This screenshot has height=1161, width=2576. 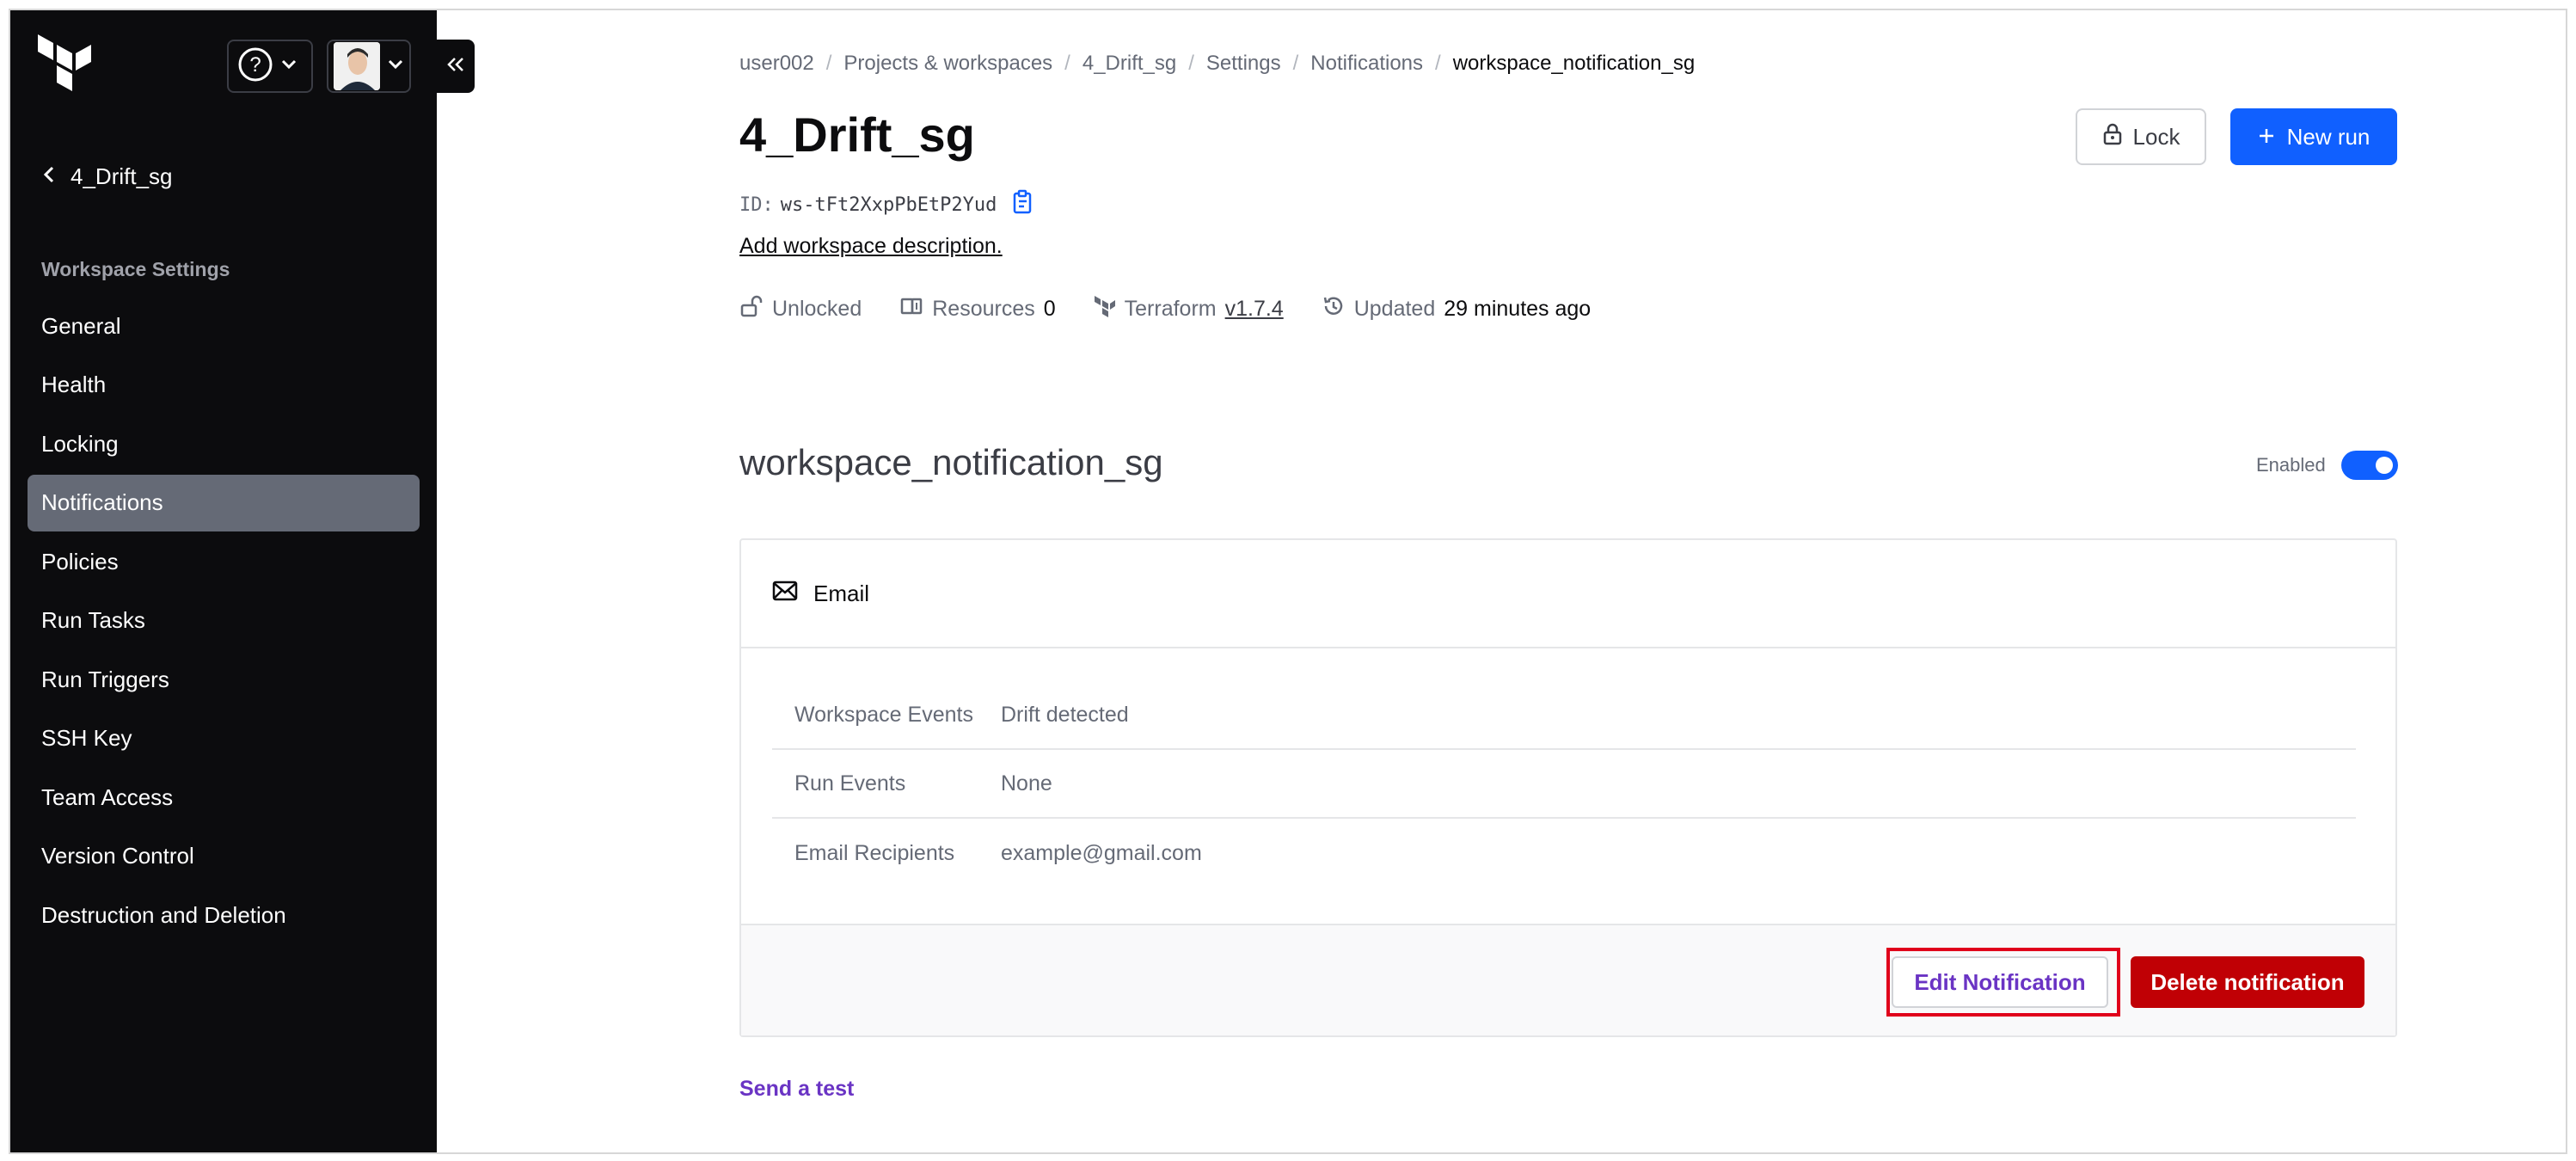 What do you see at coordinates (874, 852) in the screenshot?
I see `detail-key: Email Recipients` at bounding box center [874, 852].